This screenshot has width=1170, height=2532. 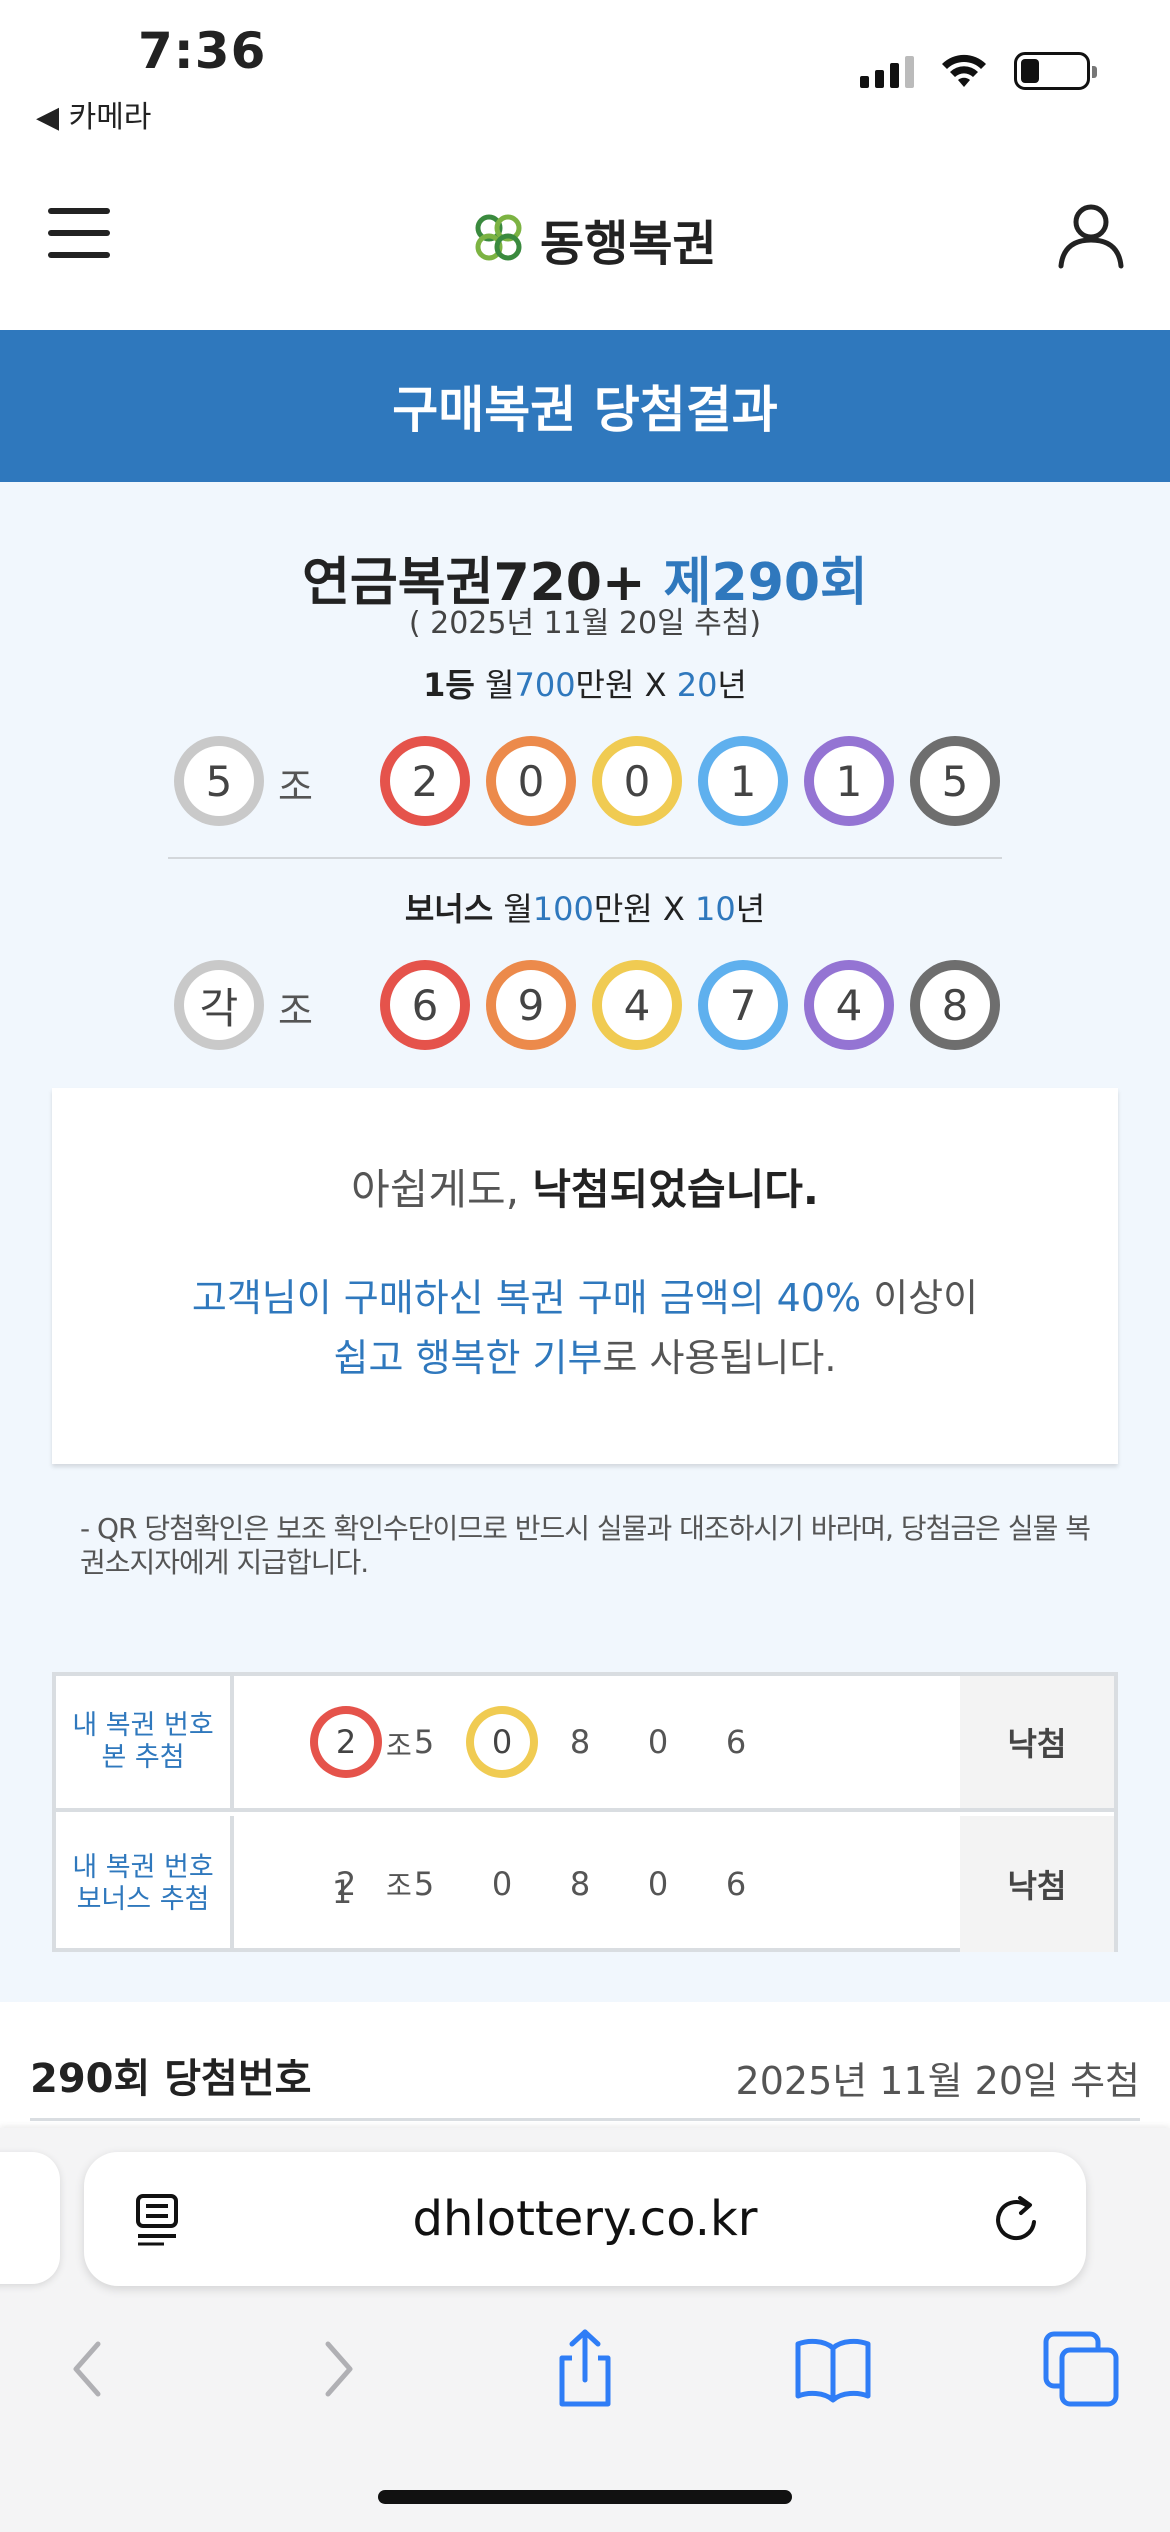 I want to click on bonus-prize-monthly-prefix: 월, so click(x=518, y=909).